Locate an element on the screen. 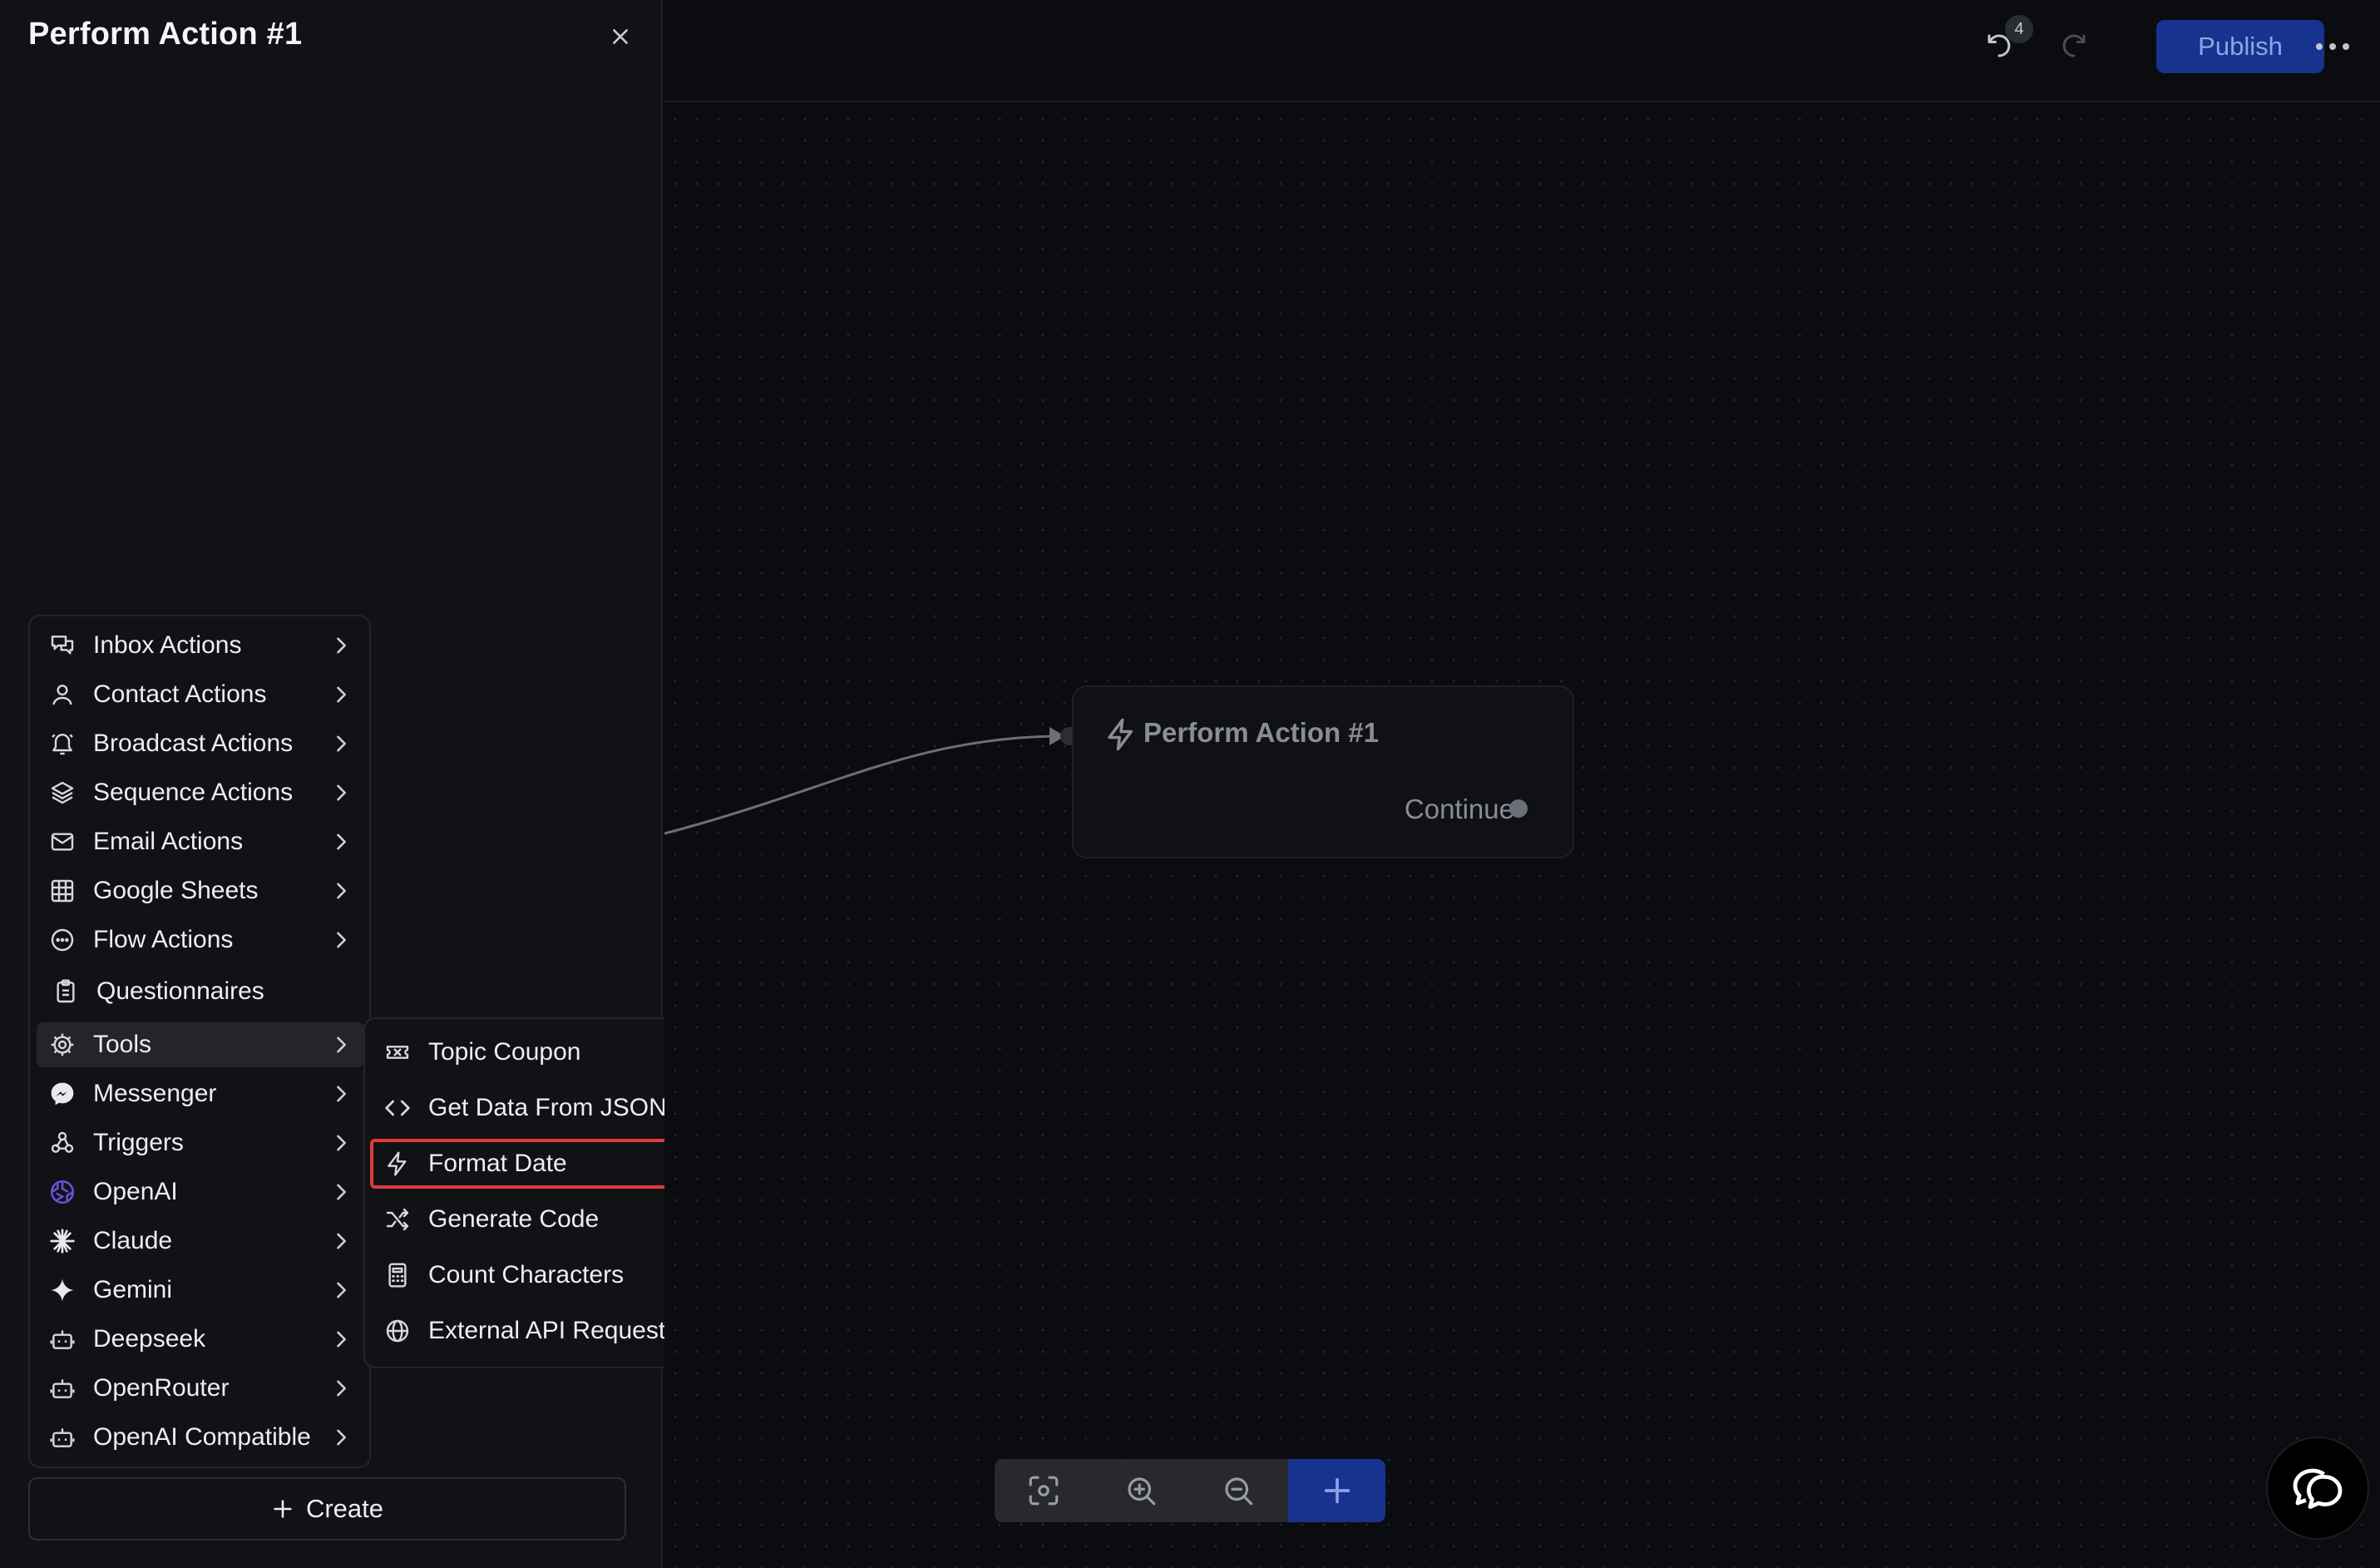 The image size is (2380, 1568). node-output-port is located at coordinates (1518, 808).